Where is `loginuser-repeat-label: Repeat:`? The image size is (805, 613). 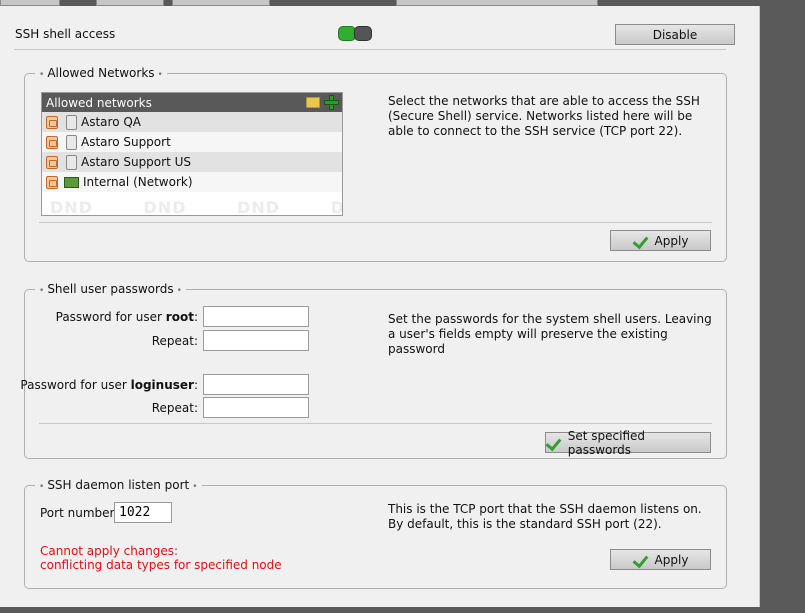
loginuser-repeat-label: Repeat: is located at coordinates (174, 408).